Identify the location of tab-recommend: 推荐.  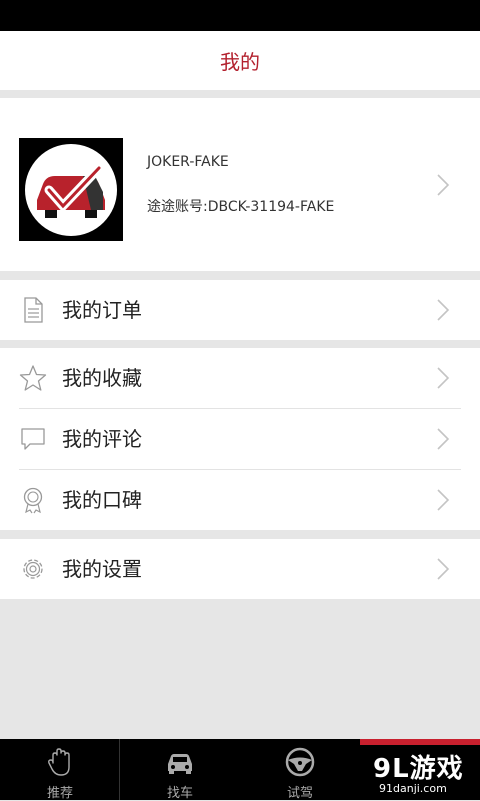
(60, 770).